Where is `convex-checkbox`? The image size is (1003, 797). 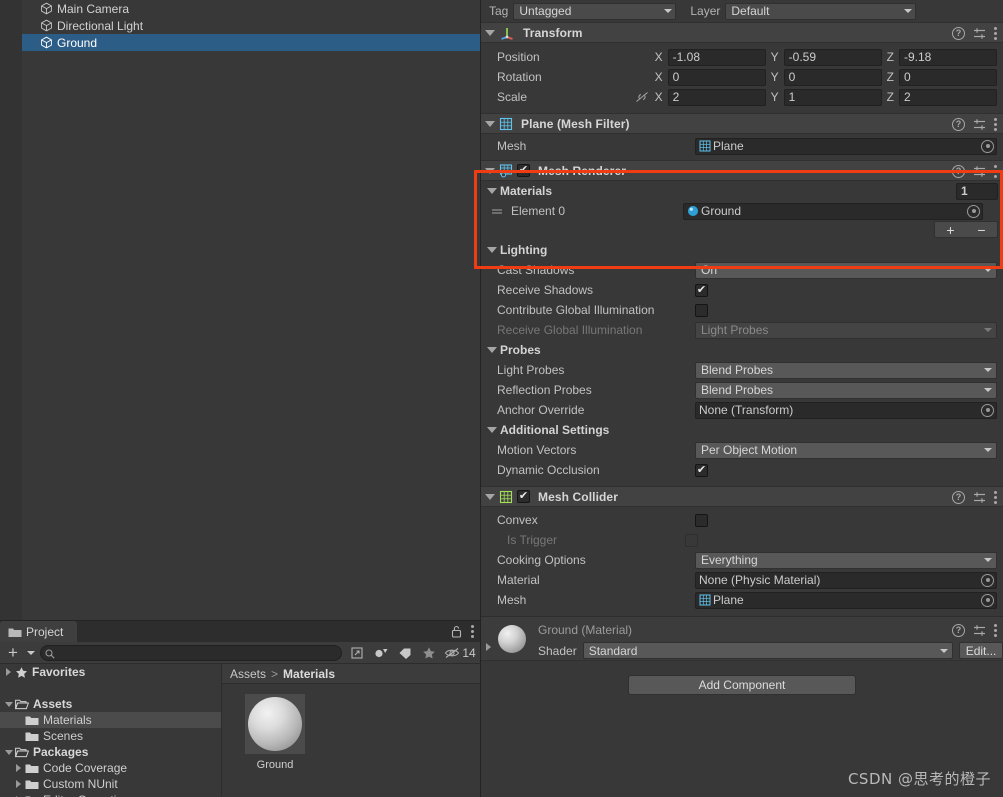
convex-checkbox is located at coordinates (701, 520).